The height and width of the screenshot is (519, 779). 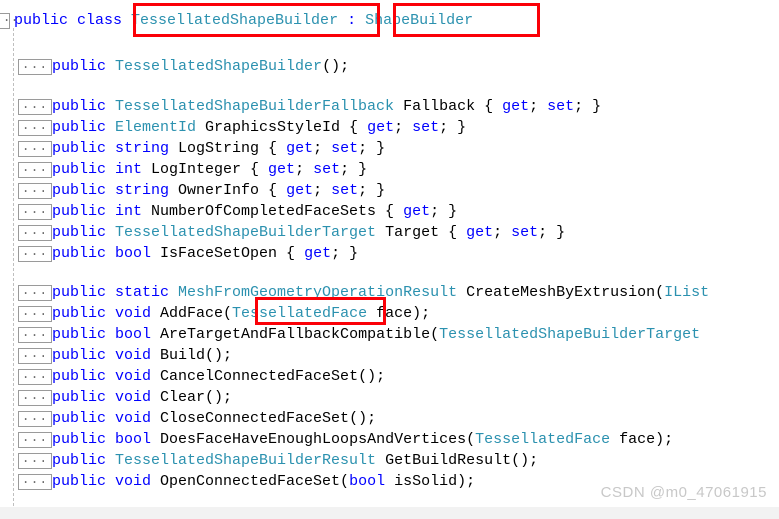 I want to click on code-line-text: public bool IsFaceSetOpen { get; }, so click(x=205, y=253).